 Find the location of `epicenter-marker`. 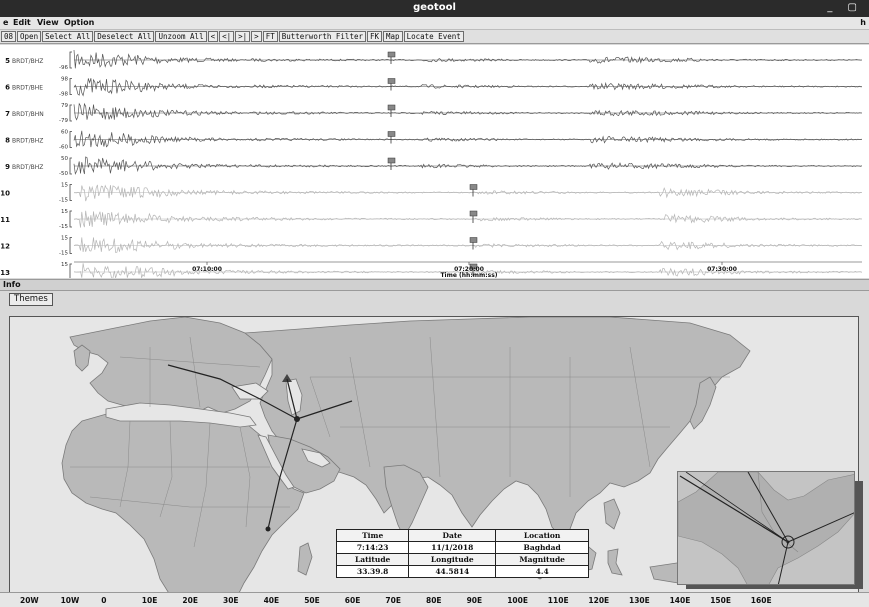

epicenter-marker is located at coordinates (297, 419).